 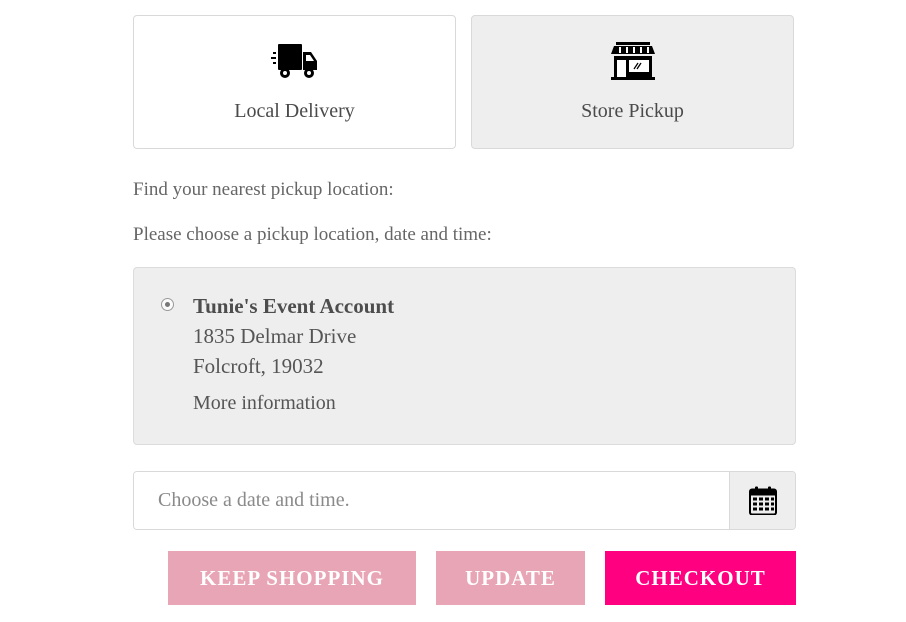 What do you see at coordinates (632, 82) in the screenshot?
I see `store-pickup-option: Store Pickup` at bounding box center [632, 82].